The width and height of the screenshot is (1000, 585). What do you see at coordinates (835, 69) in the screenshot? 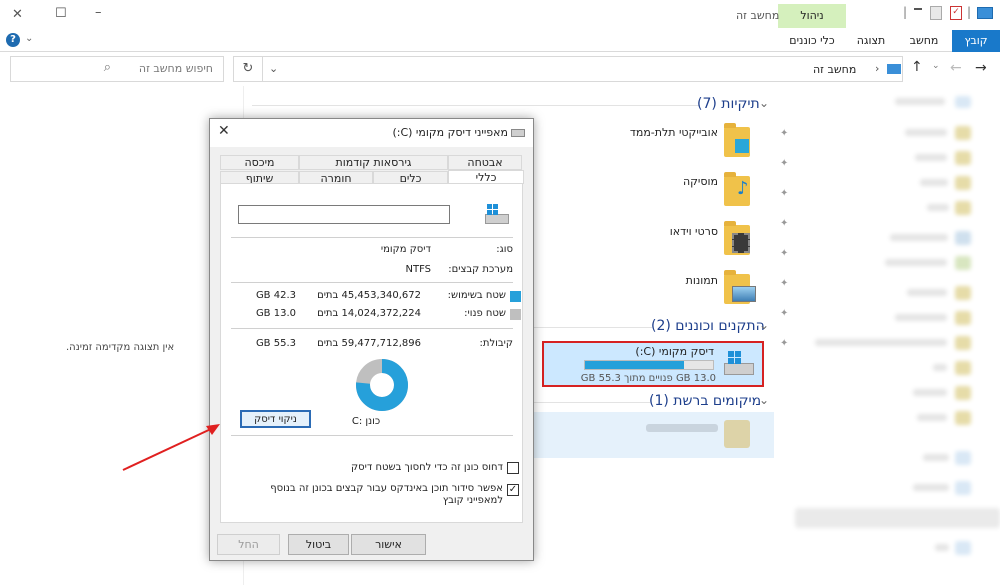
I see `address-path: מחשב זה` at bounding box center [835, 69].